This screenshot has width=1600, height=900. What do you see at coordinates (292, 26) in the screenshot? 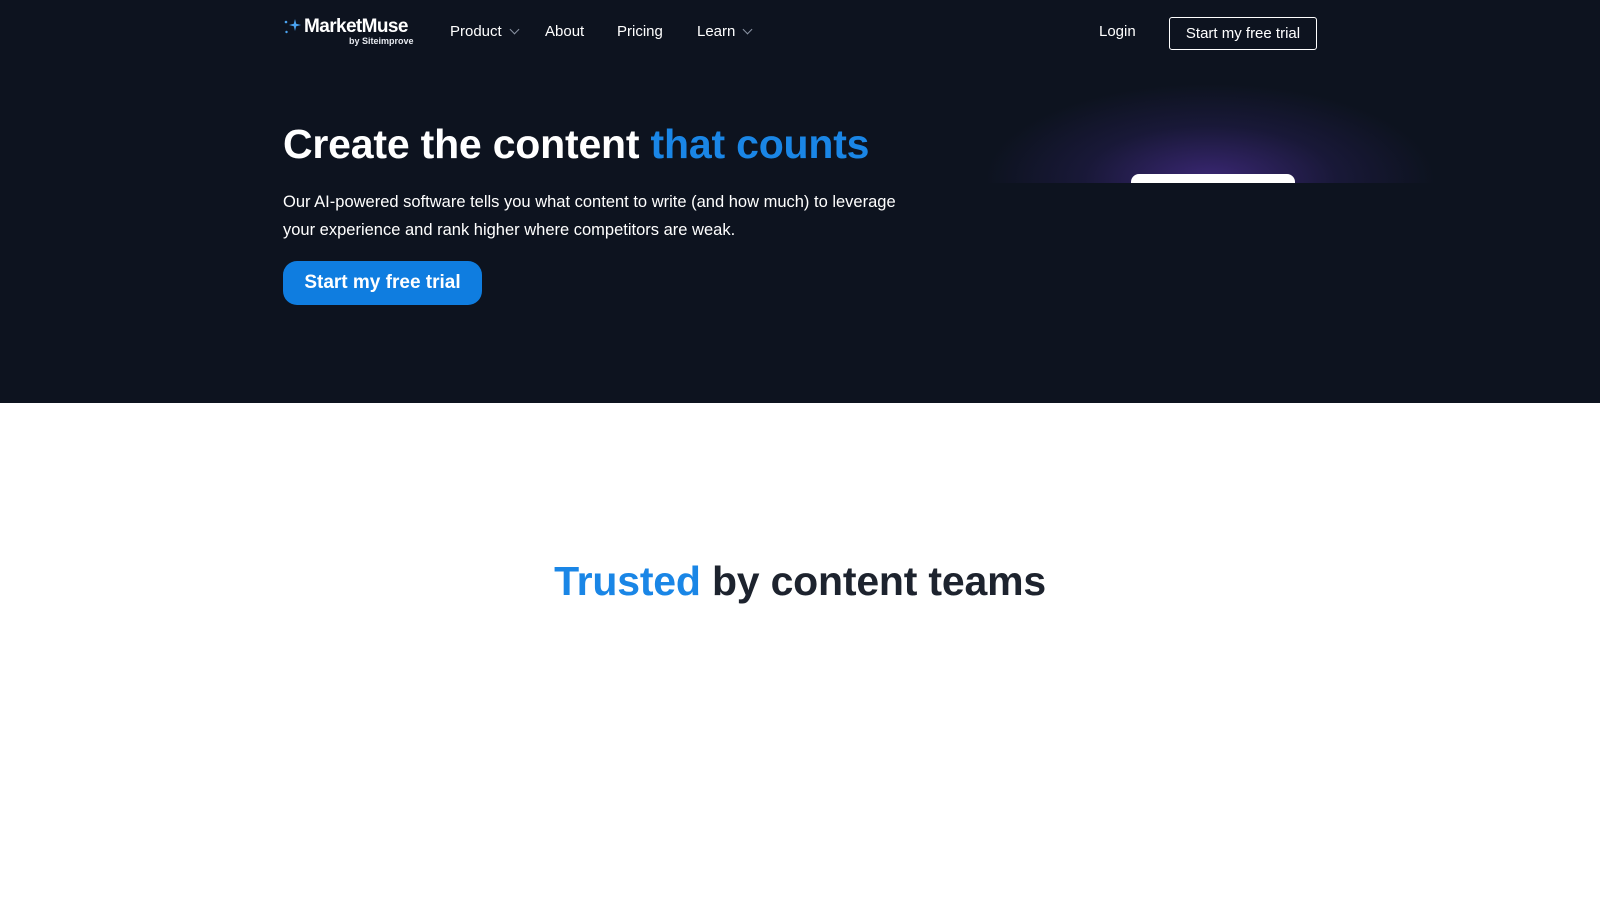
I see `sparkle-icon` at bounding box center [292, 26].